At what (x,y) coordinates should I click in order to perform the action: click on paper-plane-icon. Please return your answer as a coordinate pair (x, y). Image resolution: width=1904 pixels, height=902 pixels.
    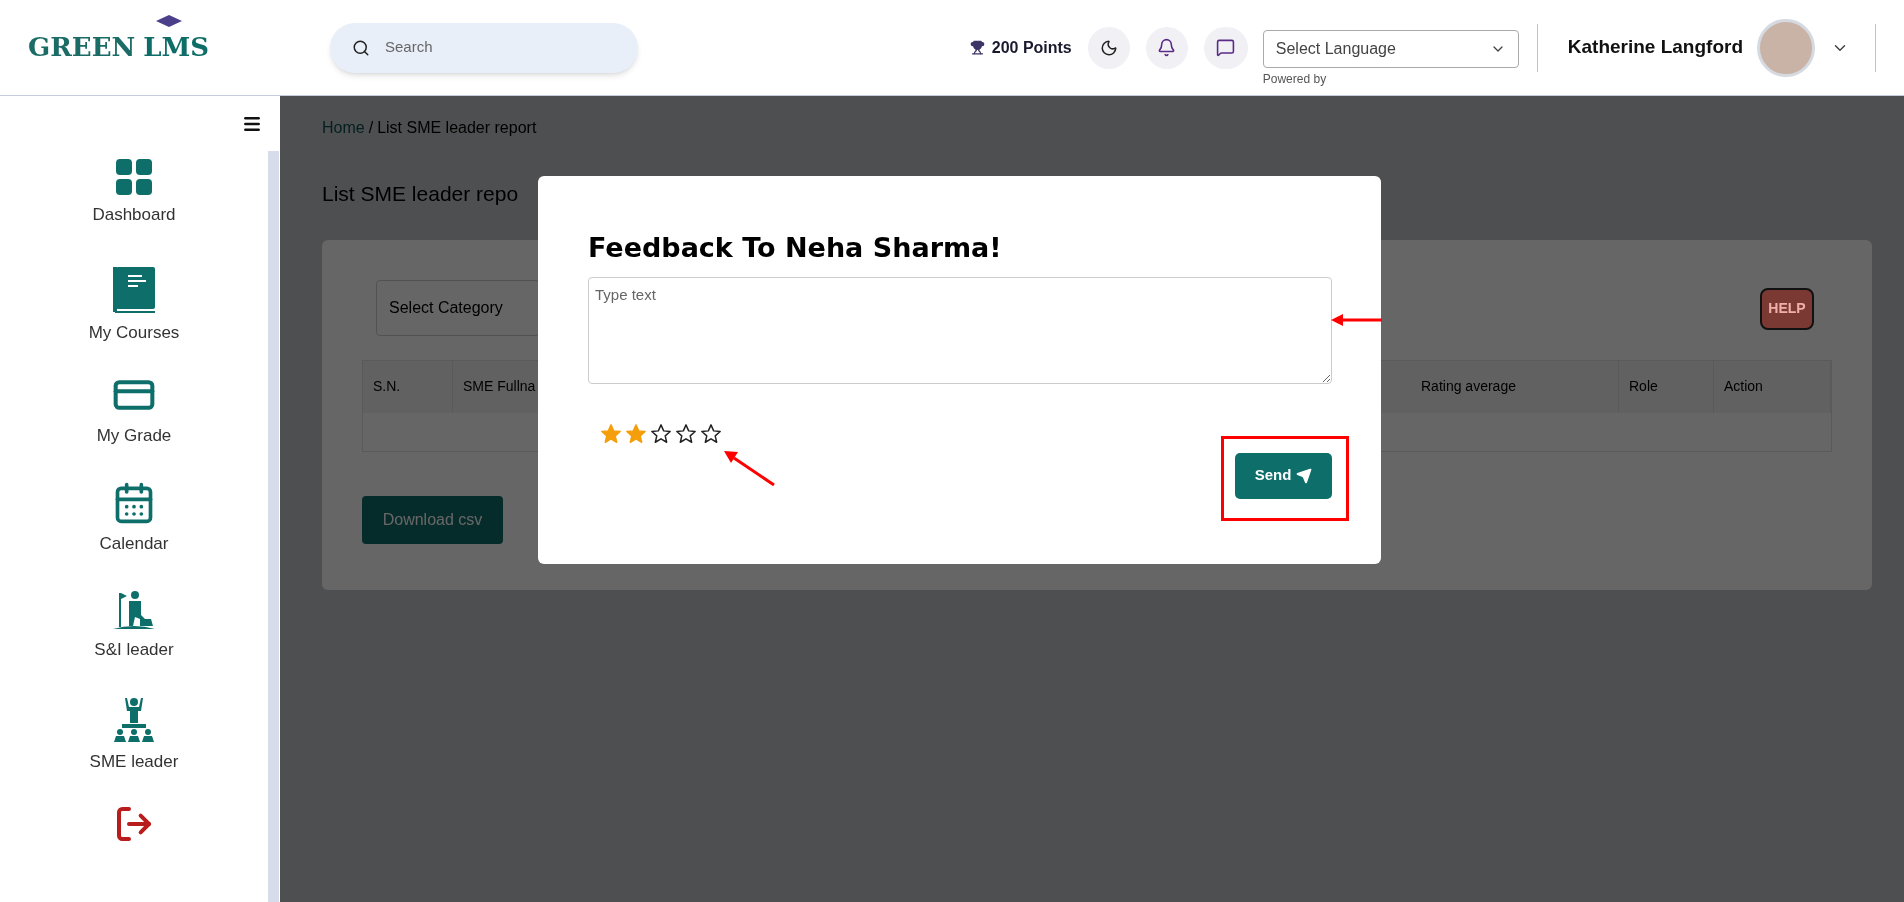
    Looking at the image, I should click on (1304, 475).